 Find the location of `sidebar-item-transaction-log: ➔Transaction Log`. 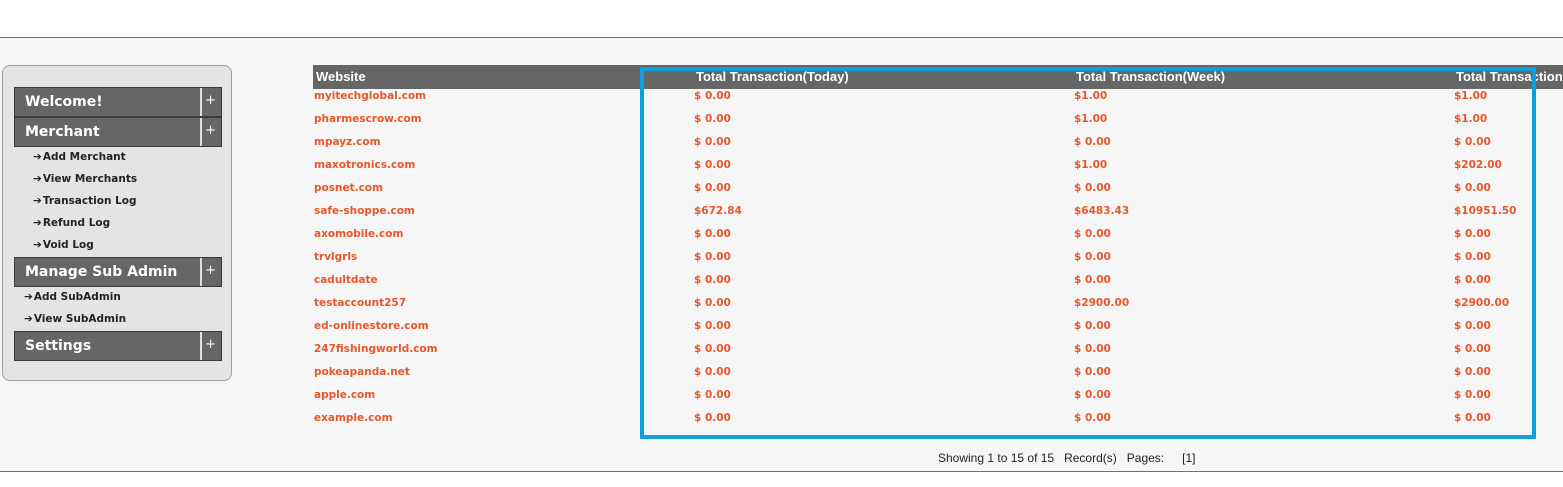

sidebar-item-transaction-log: ➔Transaction Log is located at coordinates (85, 201).